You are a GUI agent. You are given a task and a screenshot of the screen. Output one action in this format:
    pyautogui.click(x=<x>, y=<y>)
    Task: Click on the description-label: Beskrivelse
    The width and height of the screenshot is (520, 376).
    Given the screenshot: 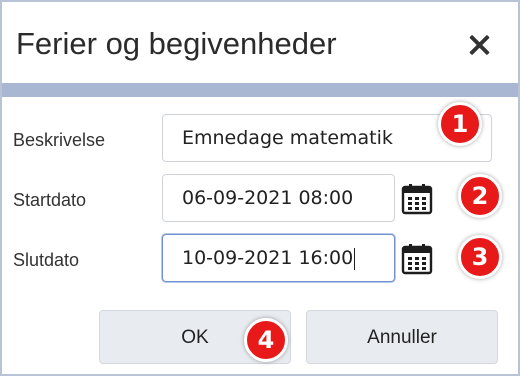 What is the action you would take?
    pyautogui.click(x=59, y=140)
    